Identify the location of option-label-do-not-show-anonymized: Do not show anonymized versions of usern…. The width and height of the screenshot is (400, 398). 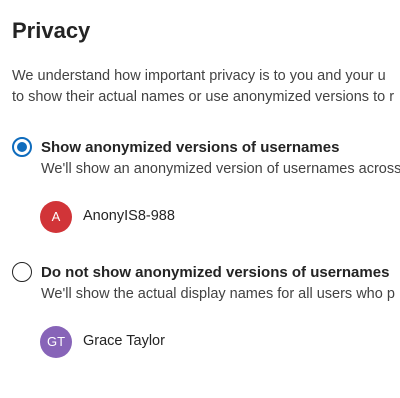
(215, 272).